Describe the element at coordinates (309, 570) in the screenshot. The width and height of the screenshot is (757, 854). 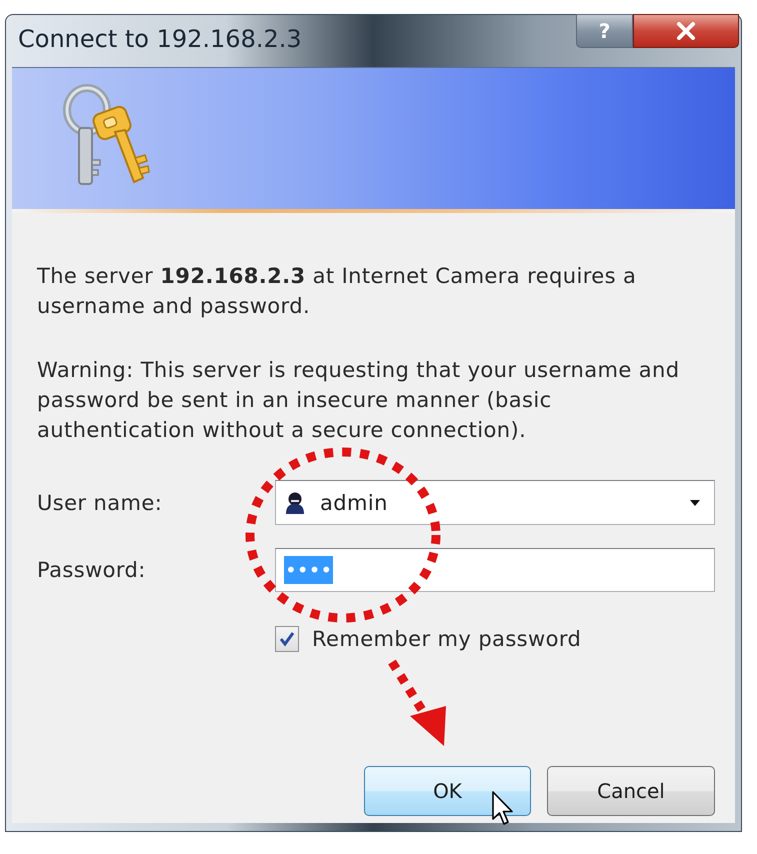
I see `password-value: ••••` at that location.